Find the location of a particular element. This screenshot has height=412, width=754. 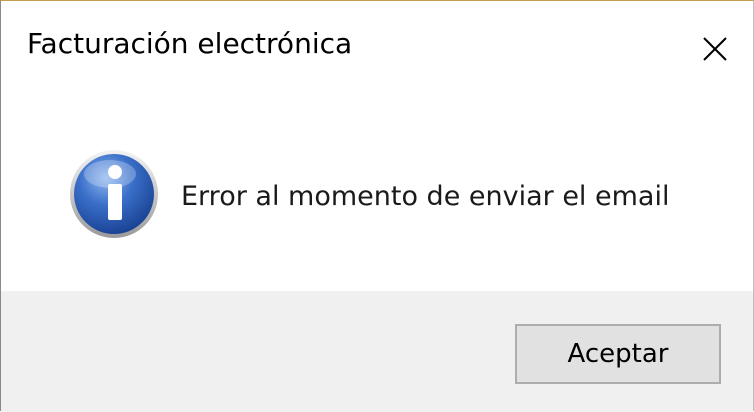

accept-button: Aceptar is located at coordinates (618, 354).